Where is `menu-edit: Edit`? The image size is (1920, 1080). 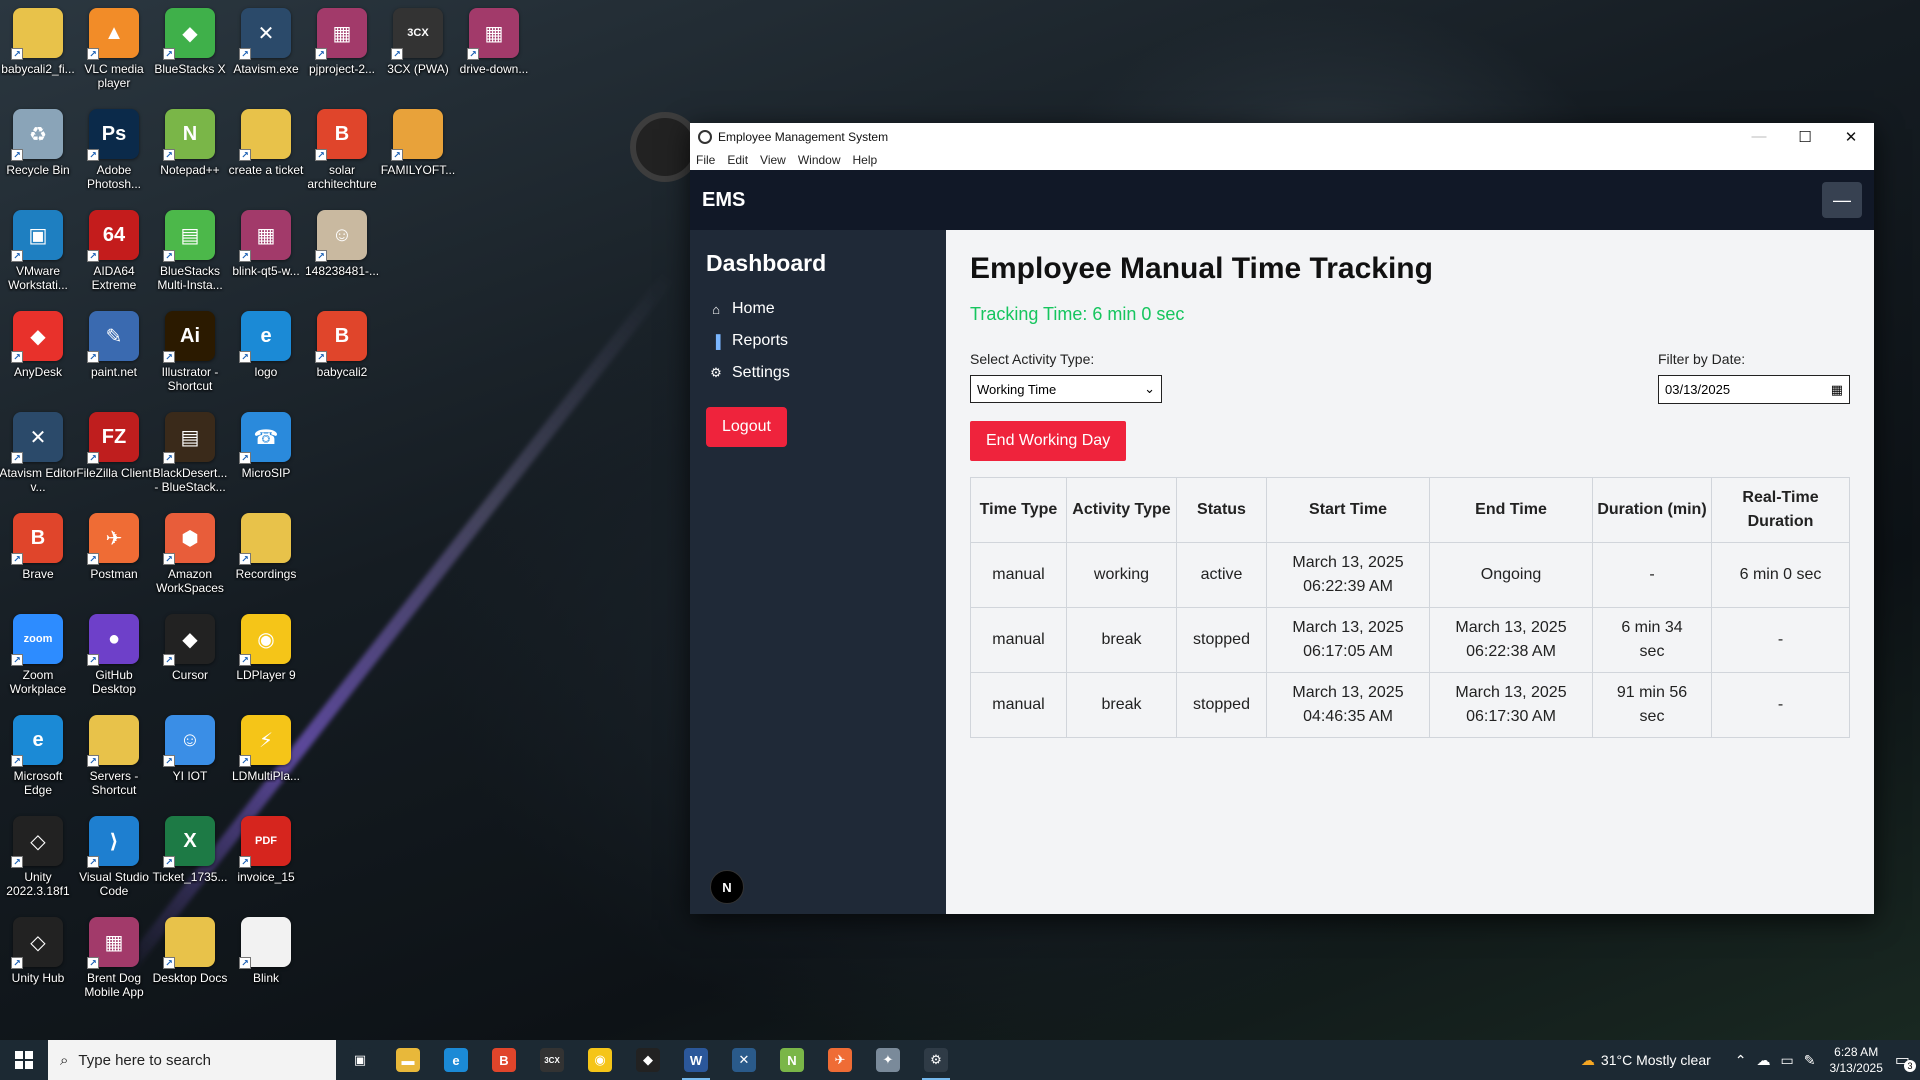
menu-edit: Edit is located at coordinates (737, 160).